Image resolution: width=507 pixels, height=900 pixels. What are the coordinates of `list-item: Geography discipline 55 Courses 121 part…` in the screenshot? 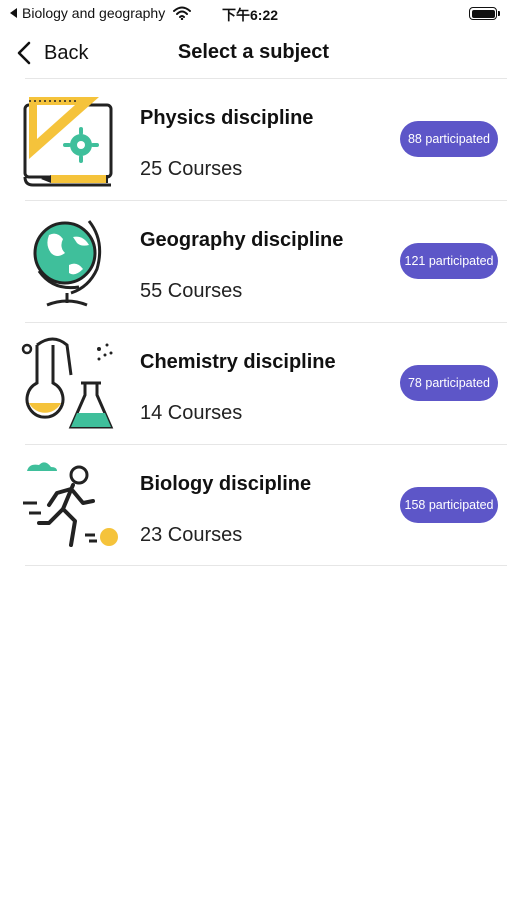 It's located at (266, 261).